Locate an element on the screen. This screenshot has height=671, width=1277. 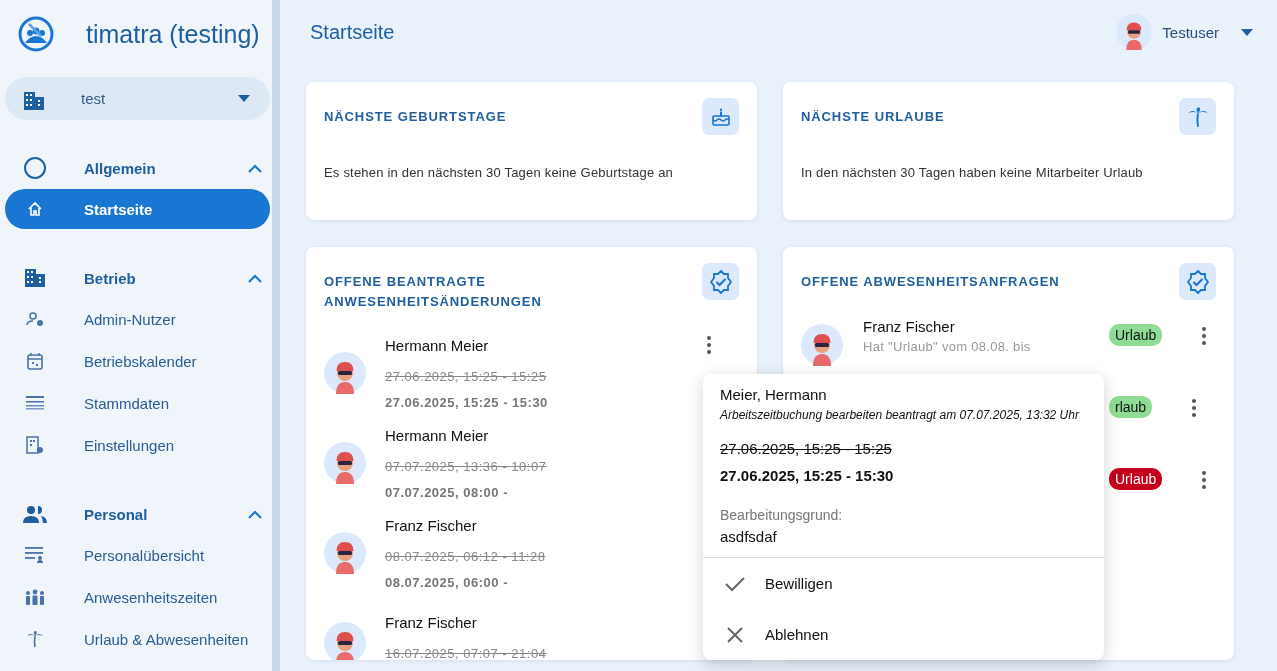
empty-message: Es stehen in den nächsten 30 Tagen keine Geburtstage an is located at coordinates (498, 172).